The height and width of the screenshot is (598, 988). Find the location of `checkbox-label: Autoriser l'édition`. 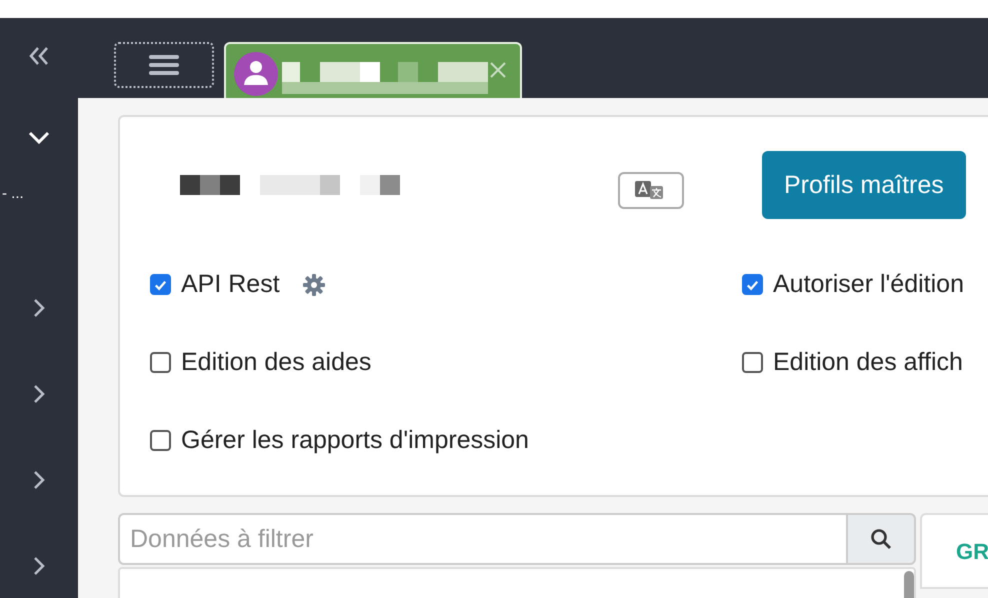

checkbox-label: Autoriser l'édition is located at coordinates (868, 284).